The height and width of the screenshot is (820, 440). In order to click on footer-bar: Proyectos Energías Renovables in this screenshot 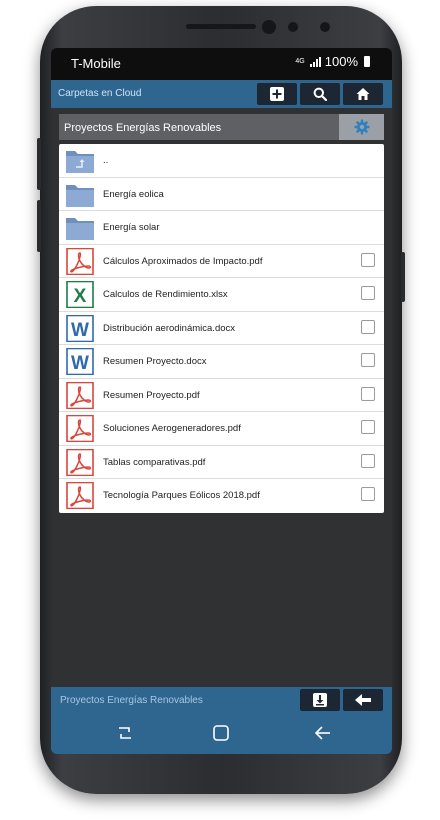, I will do `click(221, 700)`.